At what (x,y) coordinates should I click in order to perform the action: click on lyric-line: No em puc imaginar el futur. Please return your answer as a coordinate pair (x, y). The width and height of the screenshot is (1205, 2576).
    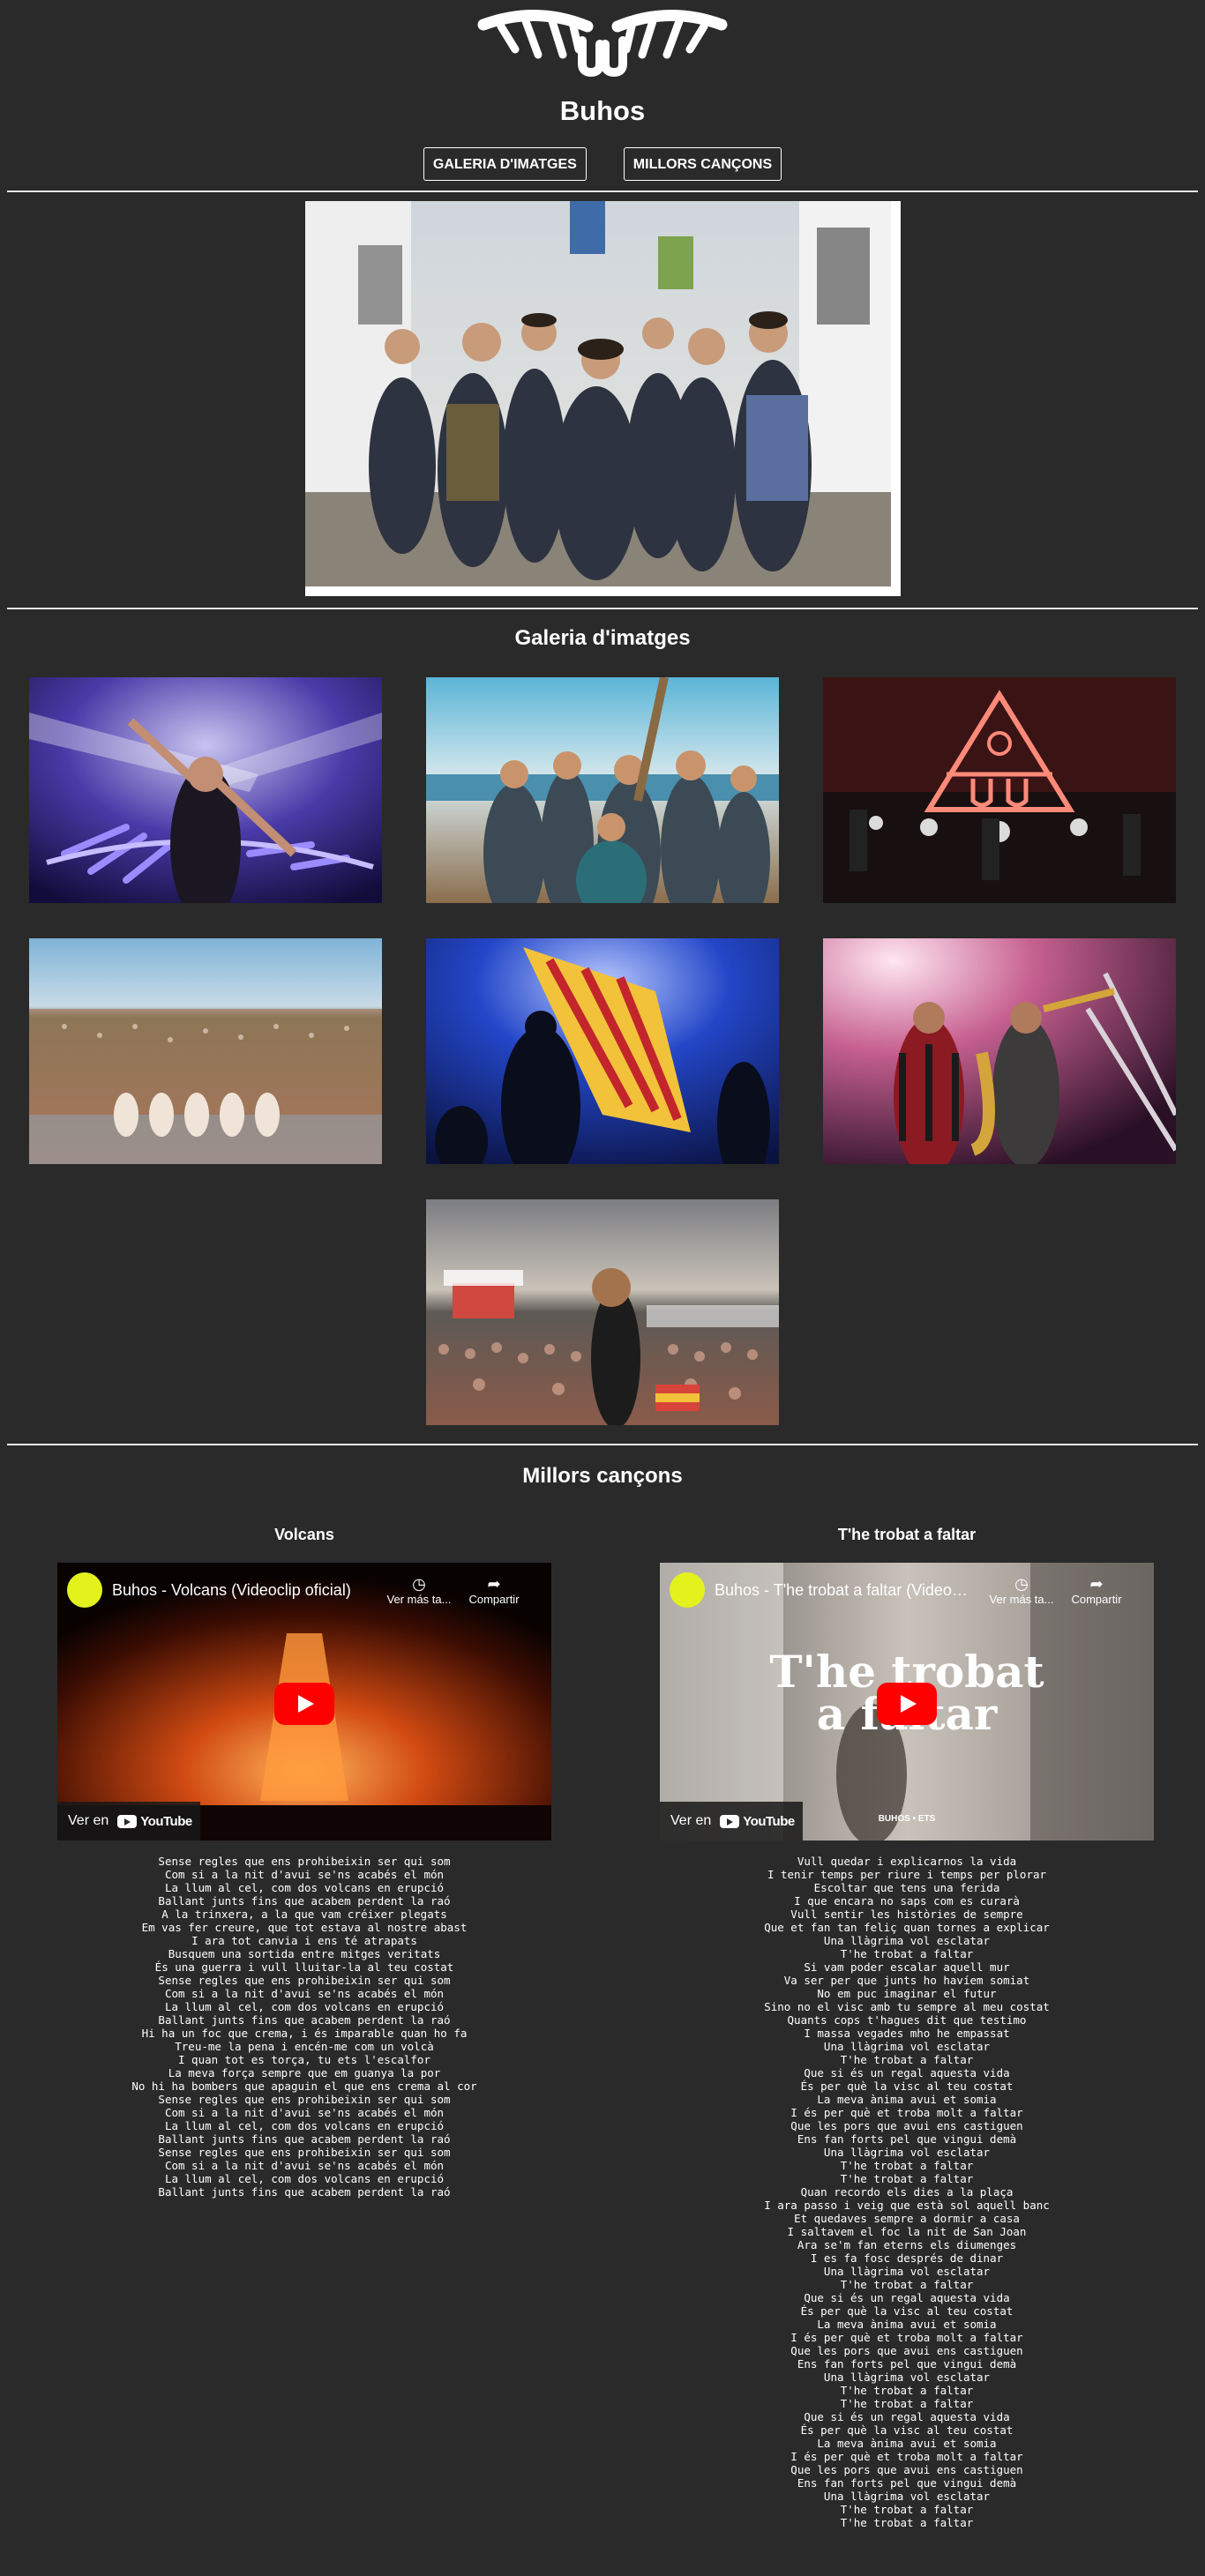
    Looking at the image, I should click on (907, 1993).